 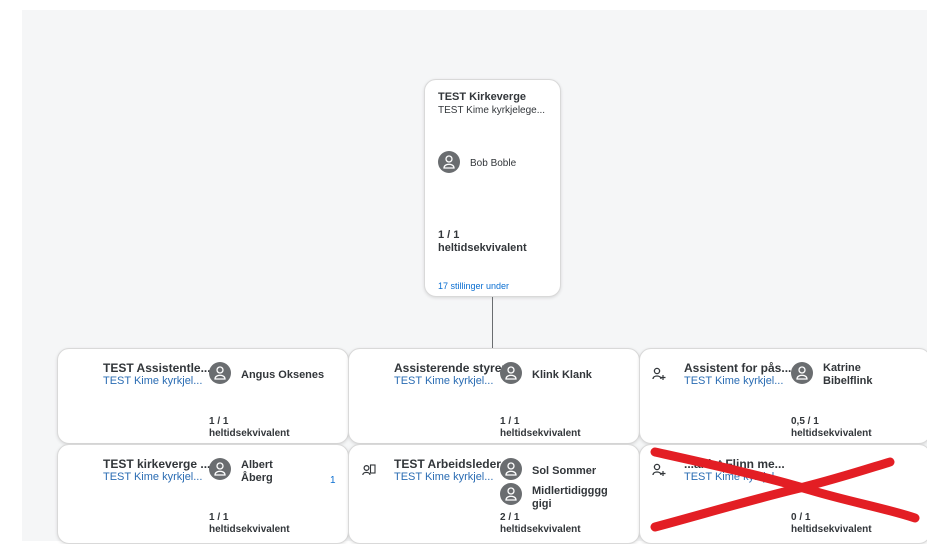 I want to click on person-name: Katrine Bibelflink, so click(x=858, y=375).